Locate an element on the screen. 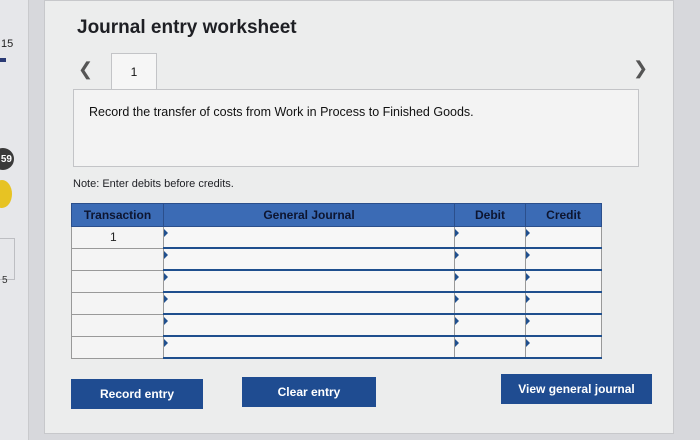  score-badge: 59 is located at coordinates (7, 159).